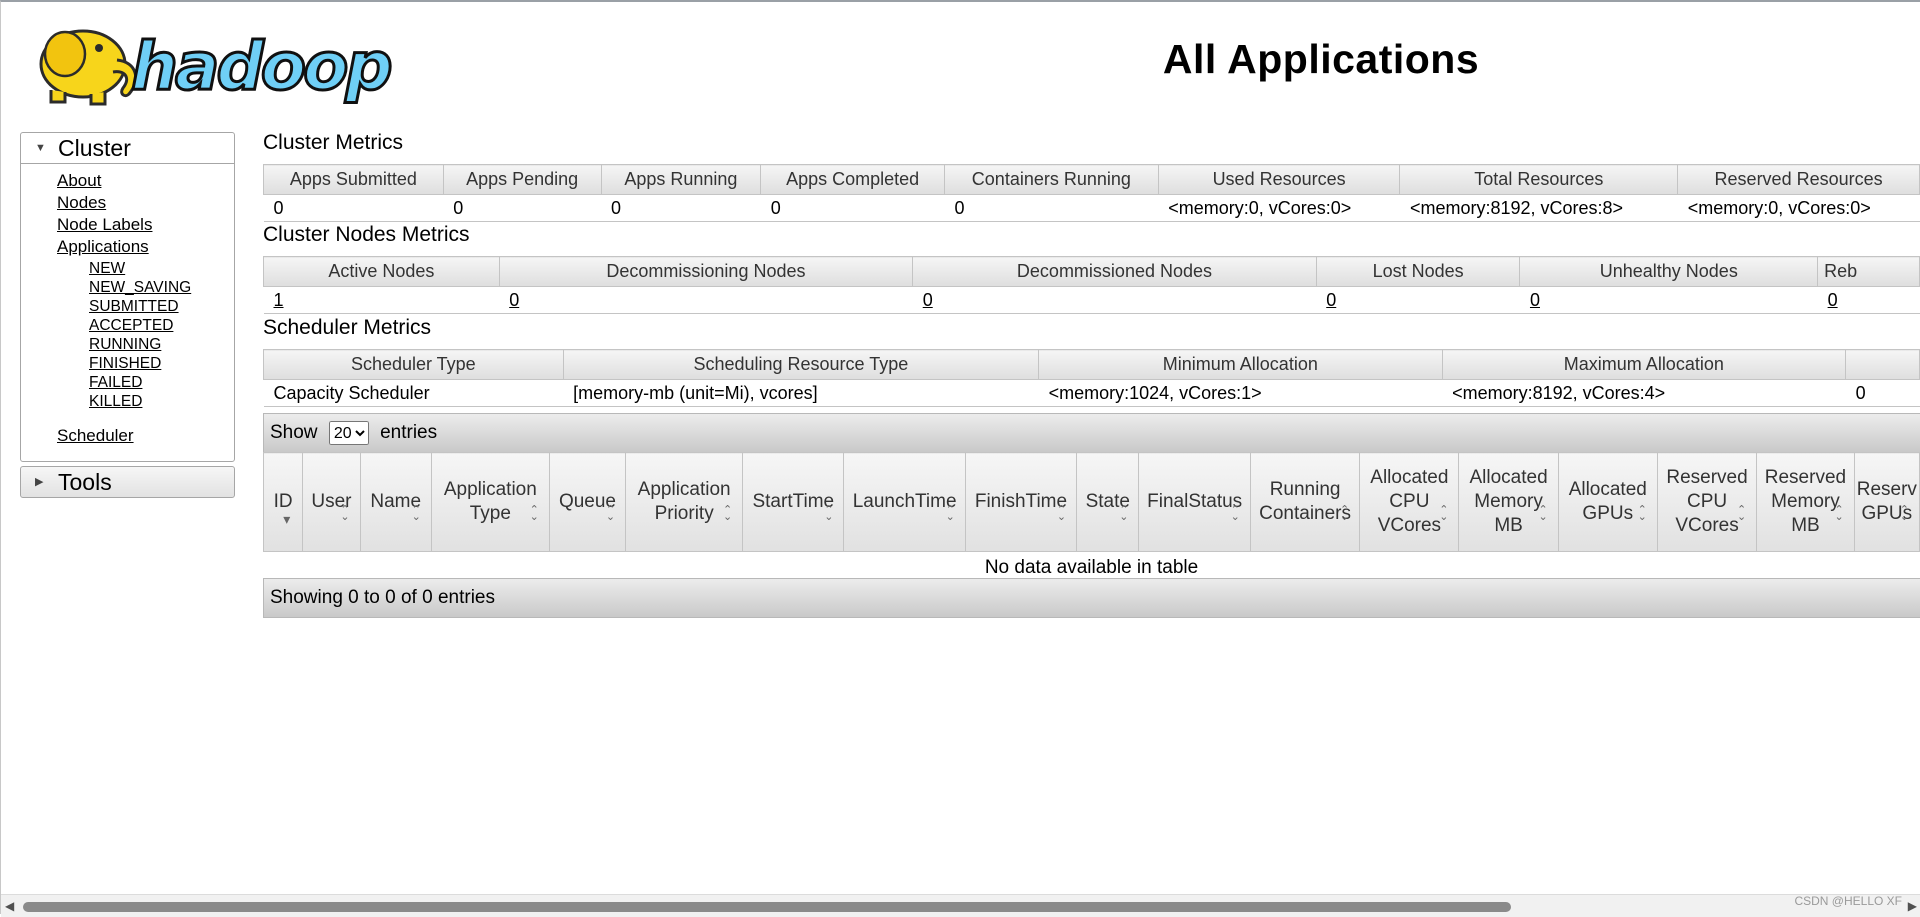 The image size is (1920, 917). I want to click on col-apps-pending: Apps Pending, so click(522, 179).